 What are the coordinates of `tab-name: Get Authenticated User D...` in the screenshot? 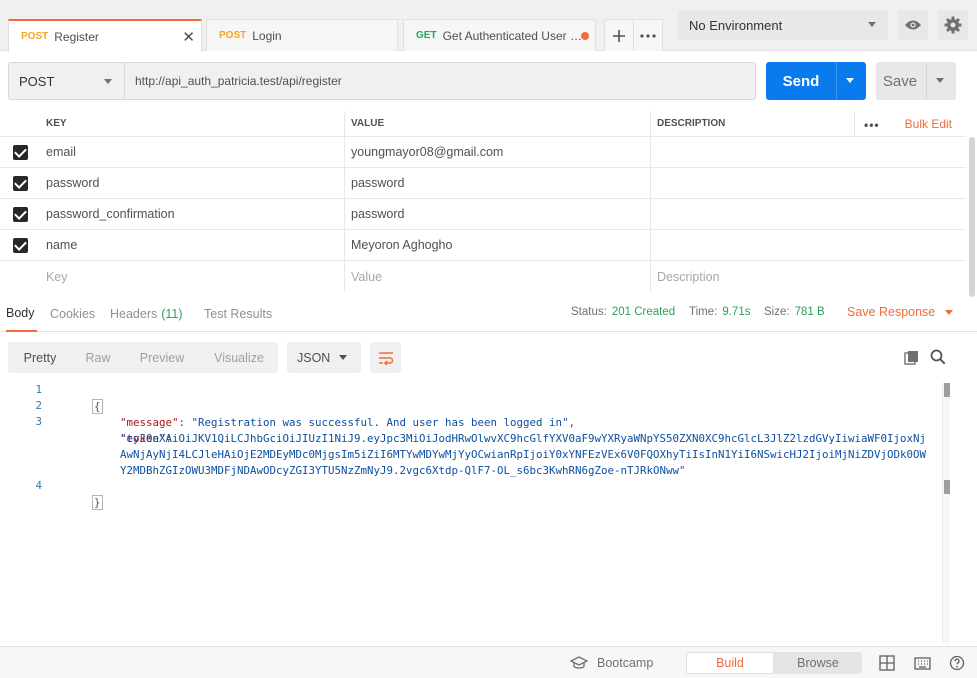 It's located at (513, 35).